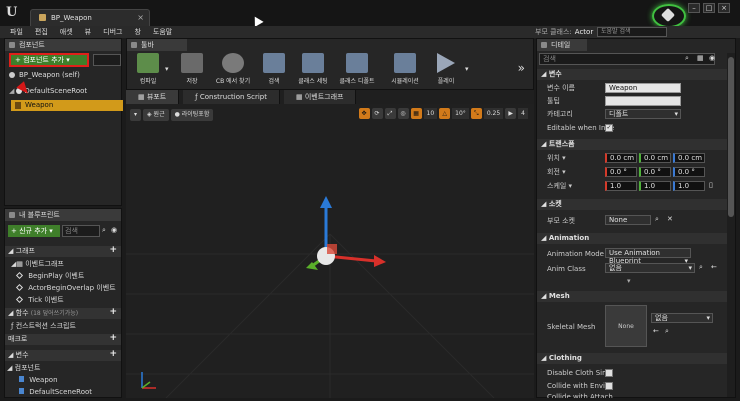 This screenshot has height=401, width=740. What do you see at coordinates (626, 326) in the screenshot?
I see `mesh-thumbnail: None` at bounding box center [626, 326].